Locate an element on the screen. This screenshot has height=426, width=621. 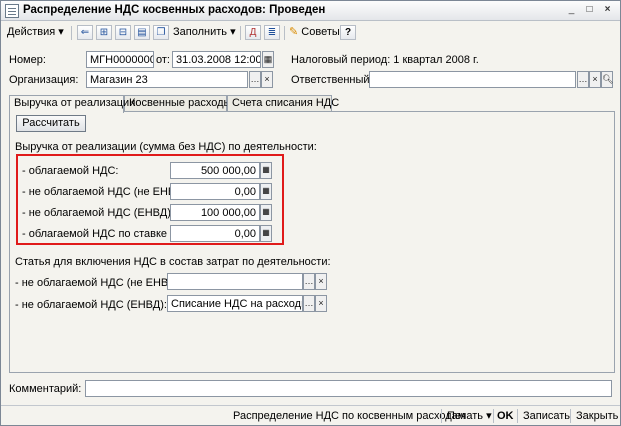
number-label: Номер: is located at coordinates (27, 60).